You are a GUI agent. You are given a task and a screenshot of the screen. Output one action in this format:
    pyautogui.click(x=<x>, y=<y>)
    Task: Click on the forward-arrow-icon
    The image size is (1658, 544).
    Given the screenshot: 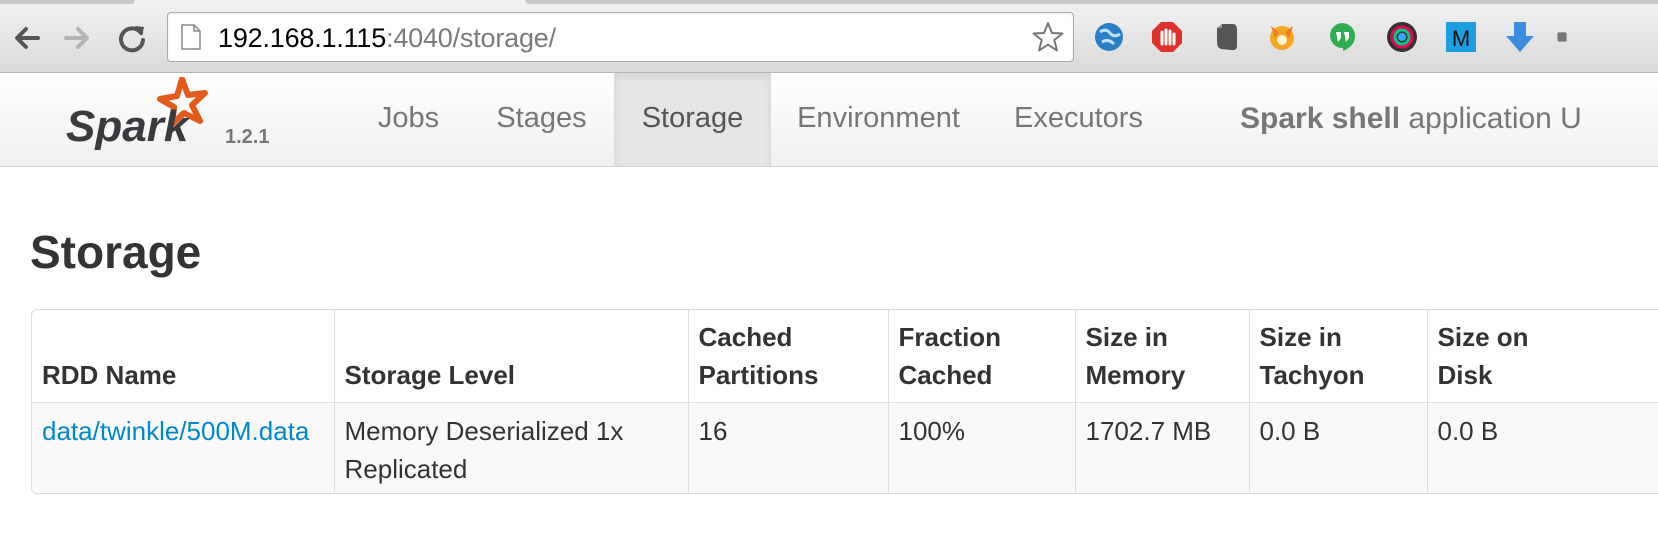 What is the action you would take?
    pyautogui.click(x=76, y=38)
    